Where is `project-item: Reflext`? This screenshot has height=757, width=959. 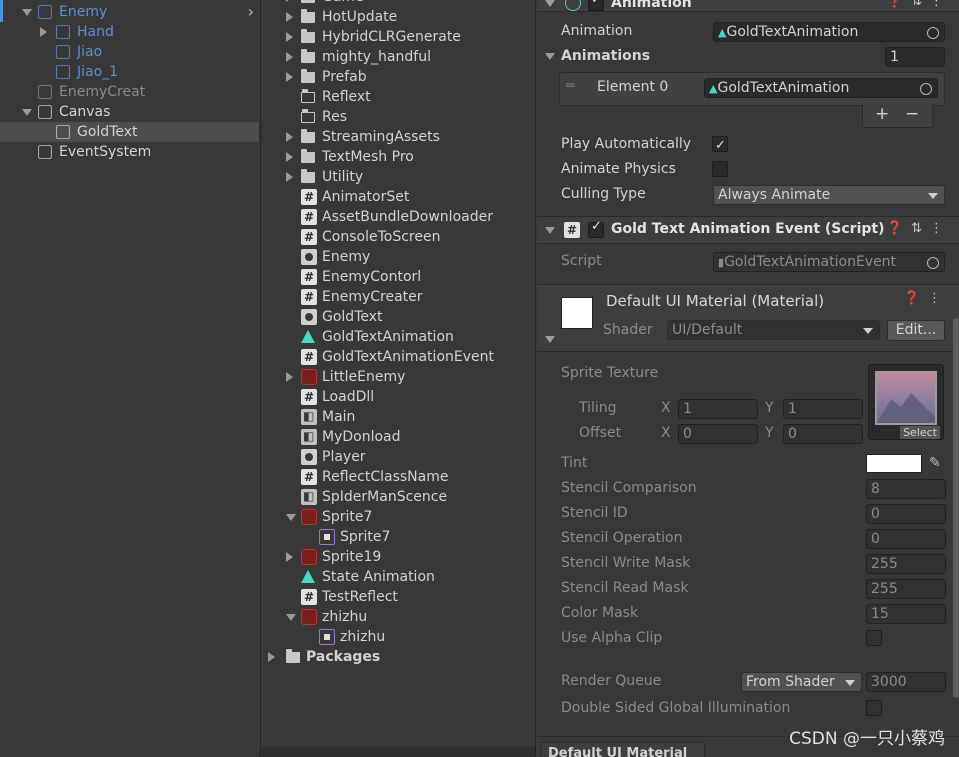
project-item: Reflext is located at coordinates (398, 97).